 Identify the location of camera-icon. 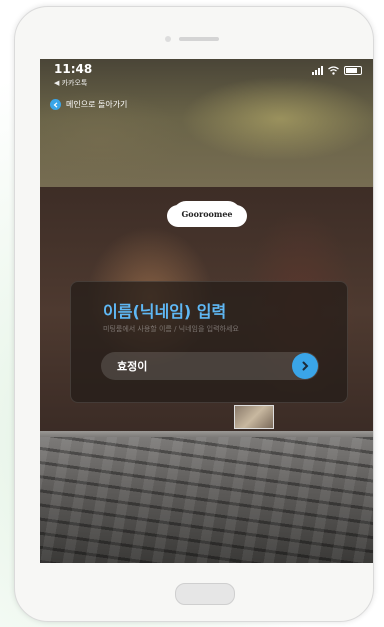
(168, 39).